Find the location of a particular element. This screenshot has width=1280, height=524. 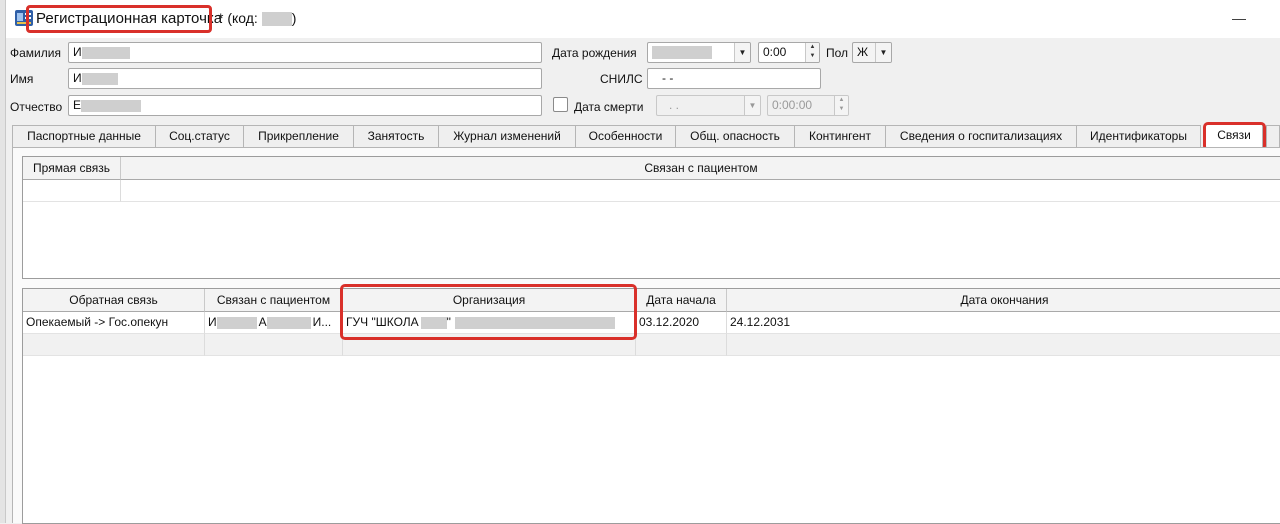

name-value: И is located at coordinates (77, 78).